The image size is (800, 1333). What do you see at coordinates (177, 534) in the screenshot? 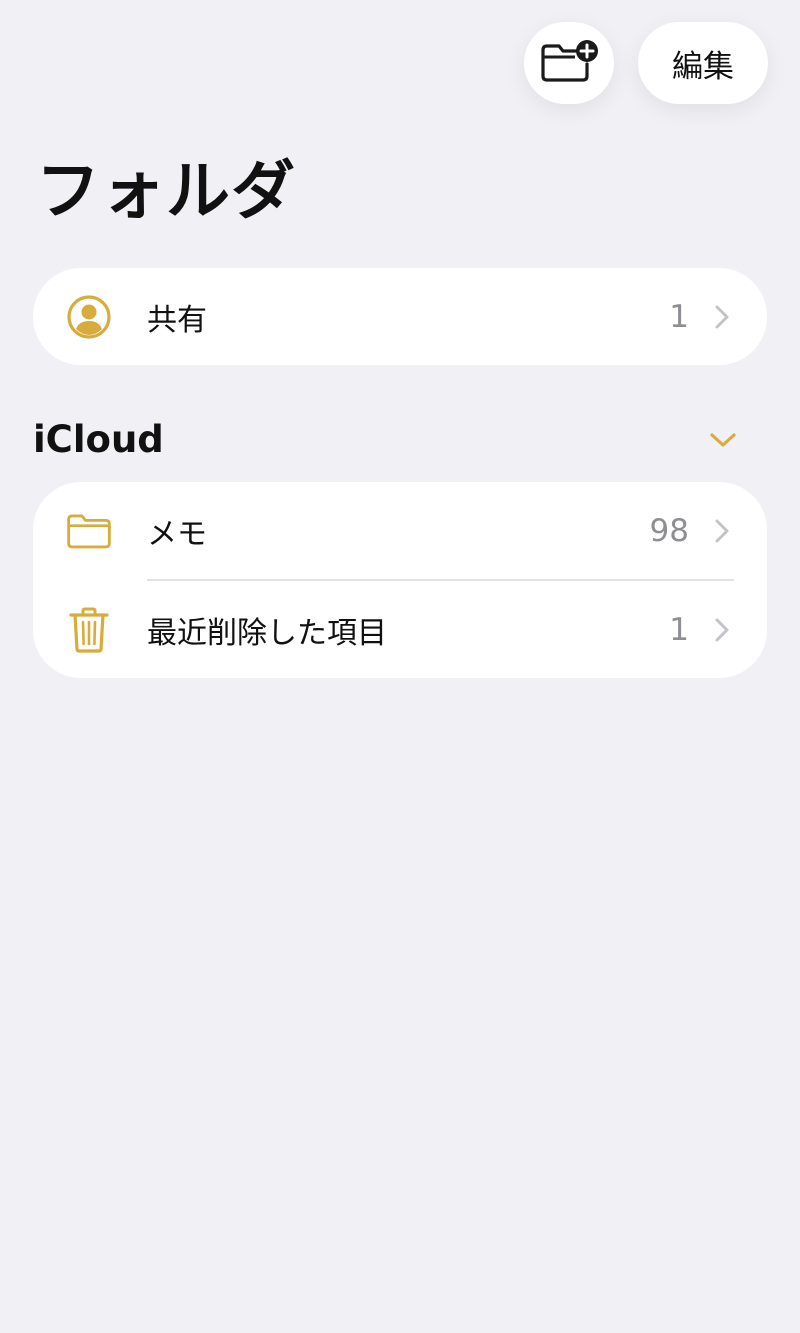
I see `folder-label-notes: メモ` at bounding box center [177, 534].